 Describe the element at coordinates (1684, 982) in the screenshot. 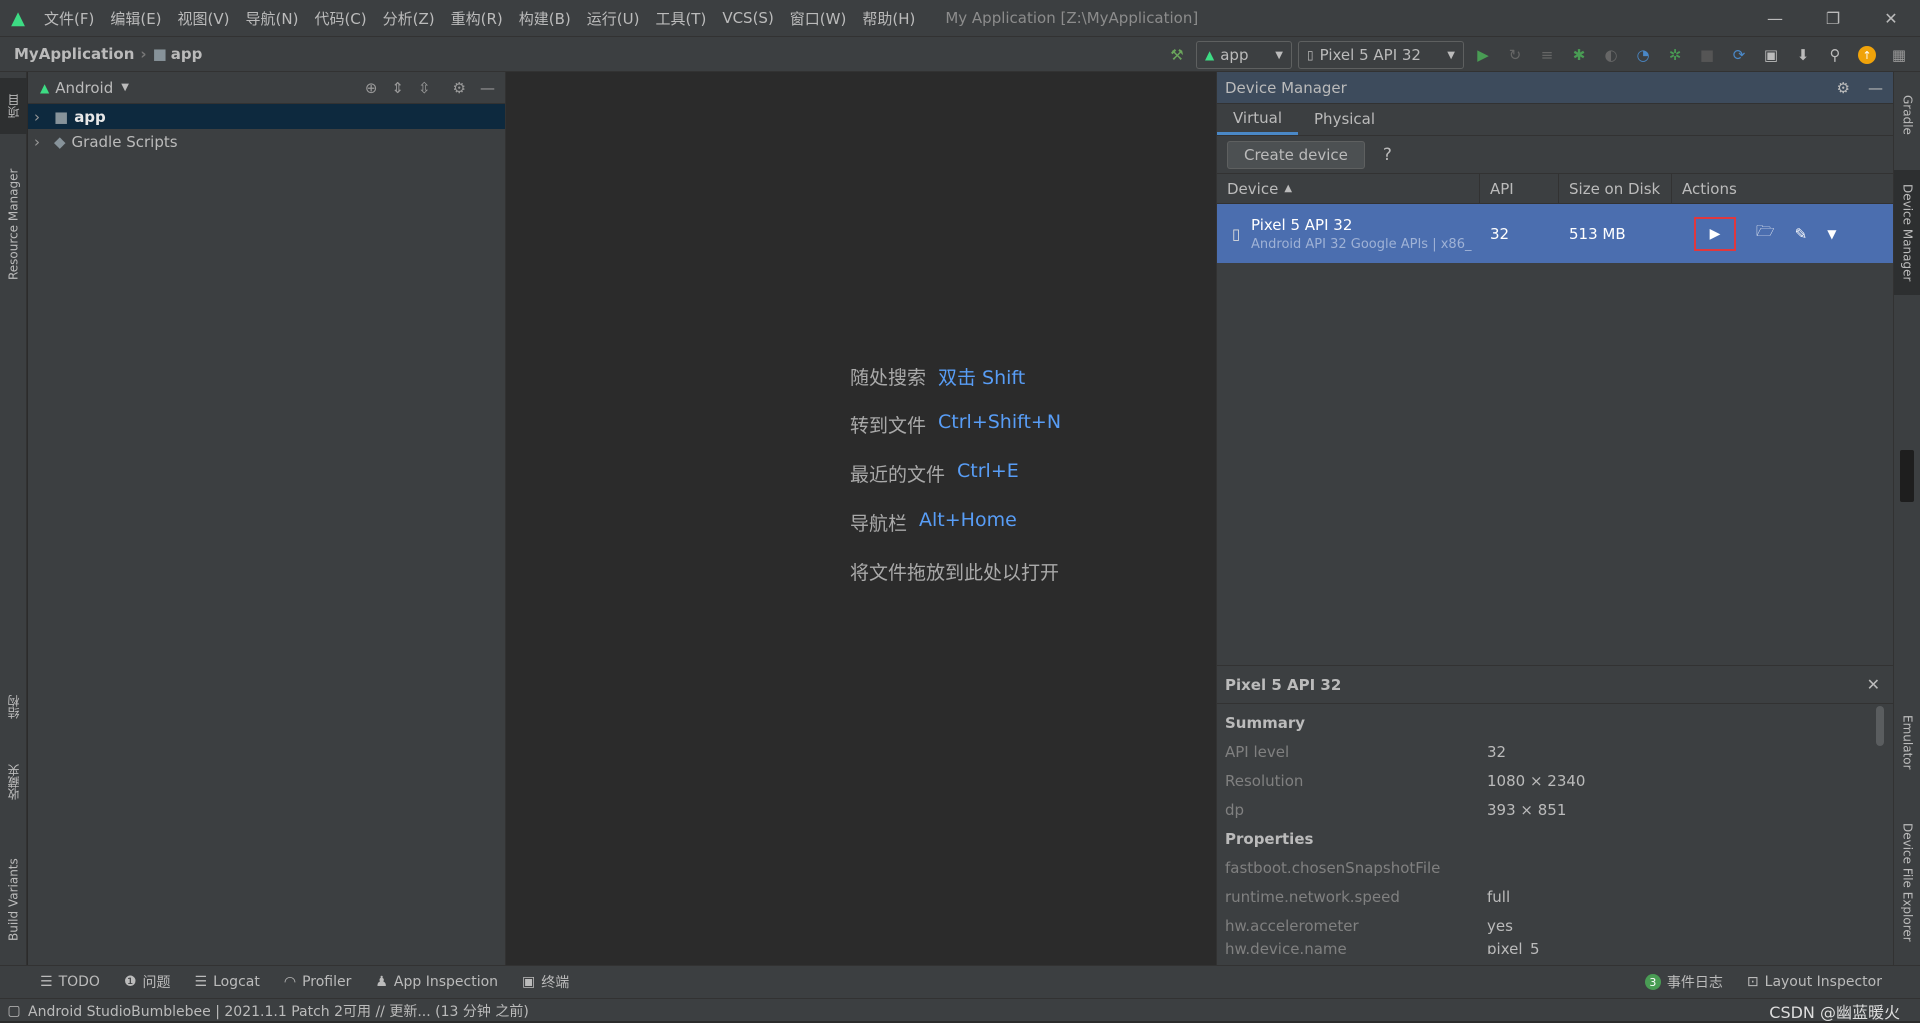

I see `tab-event-log: 3 事件日志` at that location.